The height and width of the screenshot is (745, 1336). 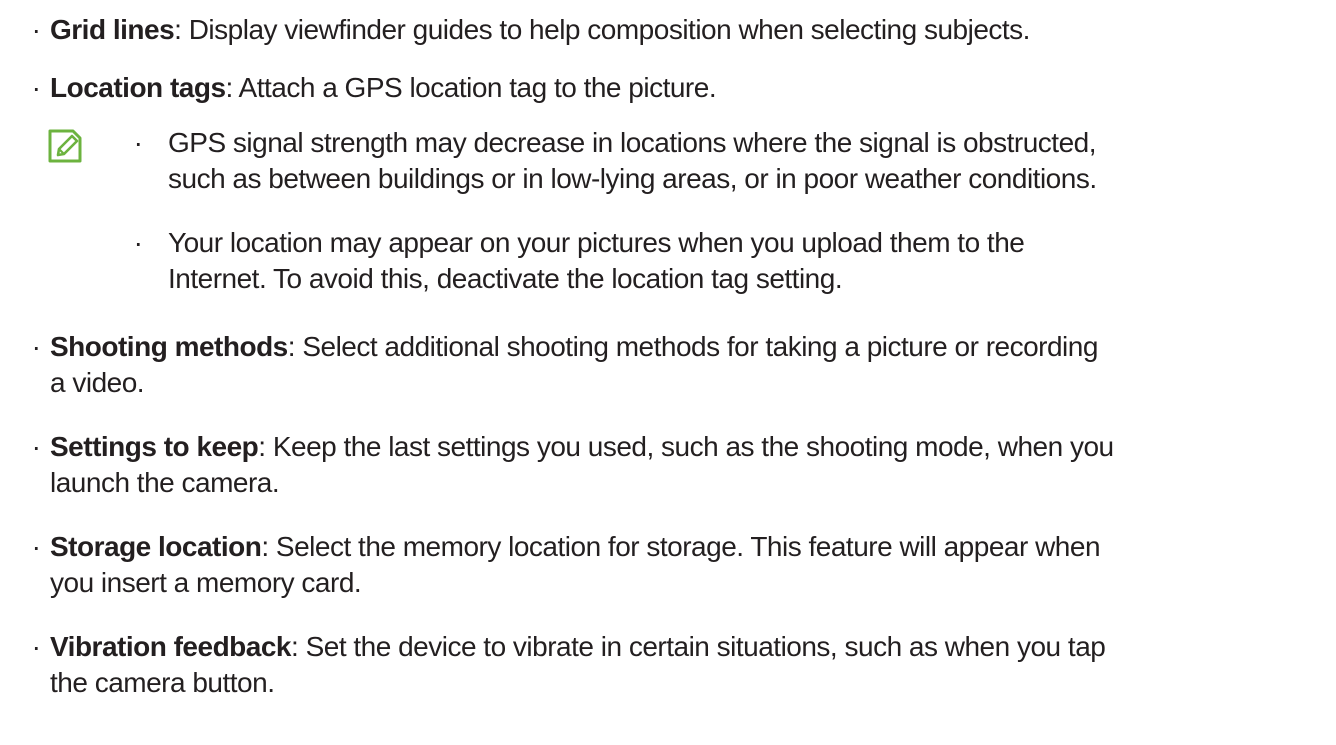 What do you see at coordinates (206, 582) in the screenshot?
I see `item-desc-line2: you insert a memory card.` at bounding box center [206, 582].